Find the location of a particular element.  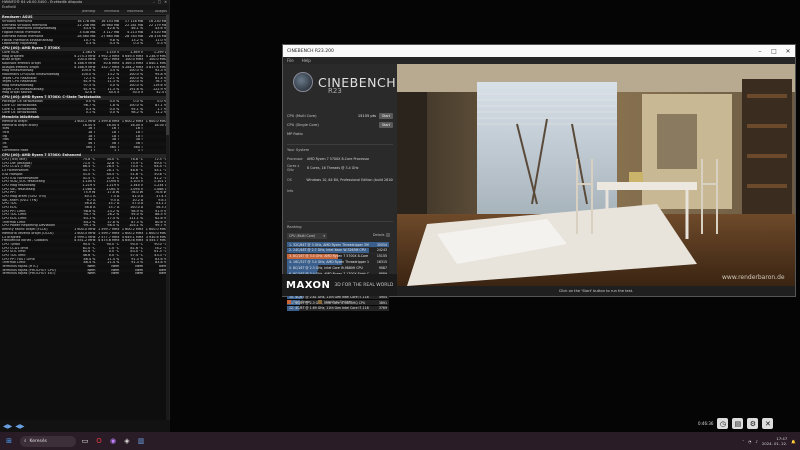

menu-help: Help is located at coordinates (306, 60).